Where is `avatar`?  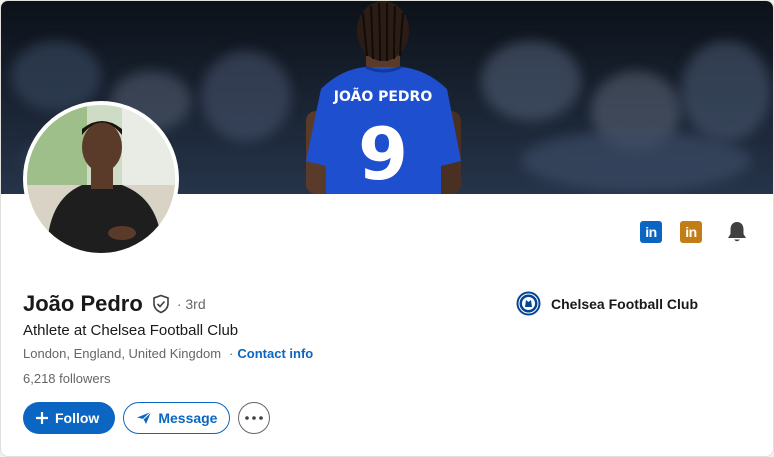
avatar is located at coordinates (101, 179).